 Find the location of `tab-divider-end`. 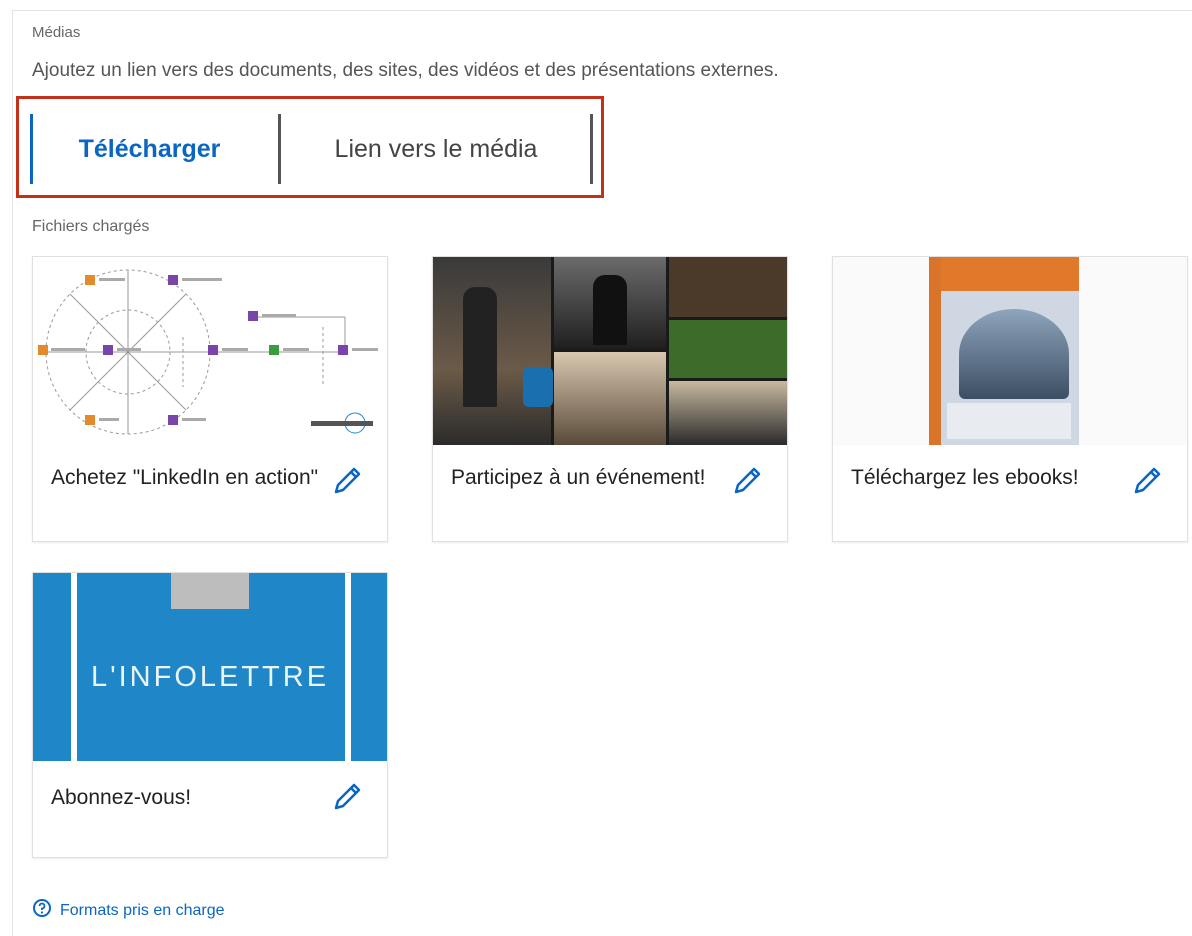

tab-divider-end is located at coordinates (591, 149).